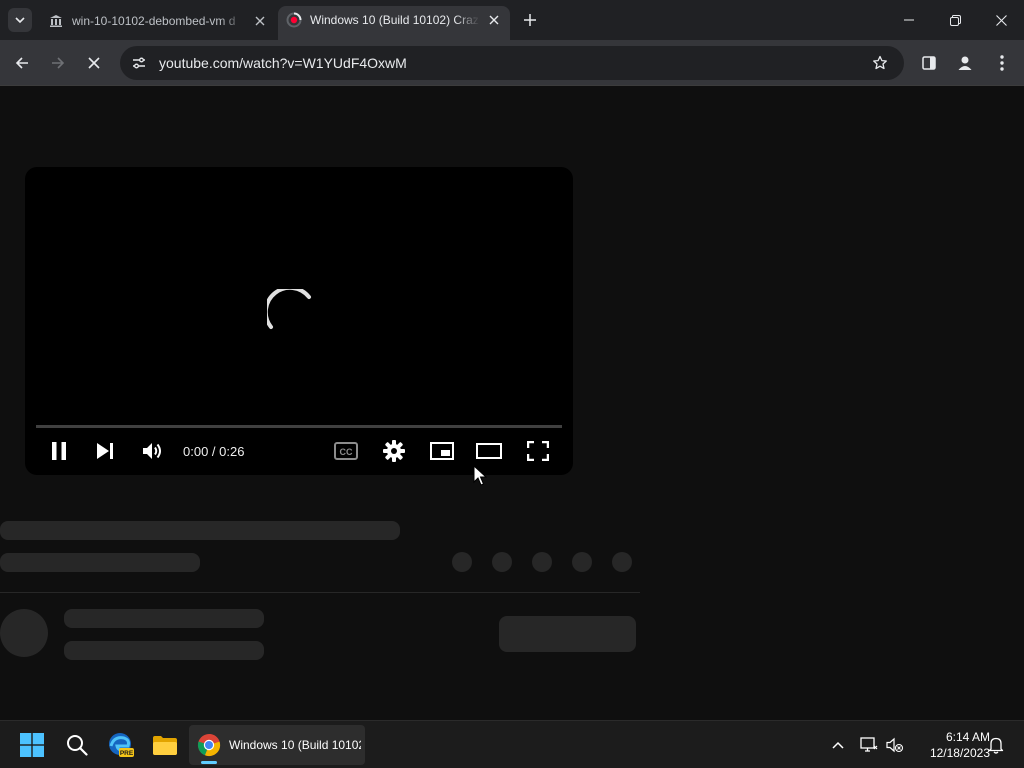 This screenshot has height=768, width=1024. I want to click on browser-toolbar: youtube.com/watch?v=W1YUdF4OxwM, so click(512, 63).